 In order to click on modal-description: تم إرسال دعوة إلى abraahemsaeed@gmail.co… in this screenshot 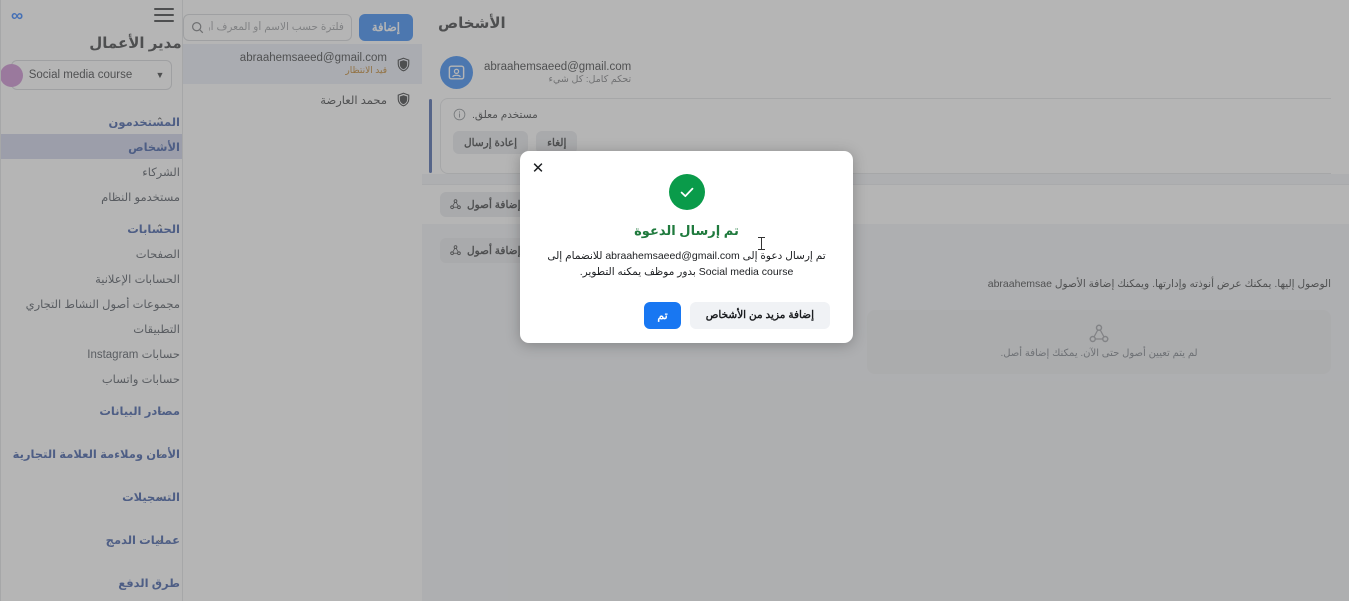, I will do `click(686, 264)`.